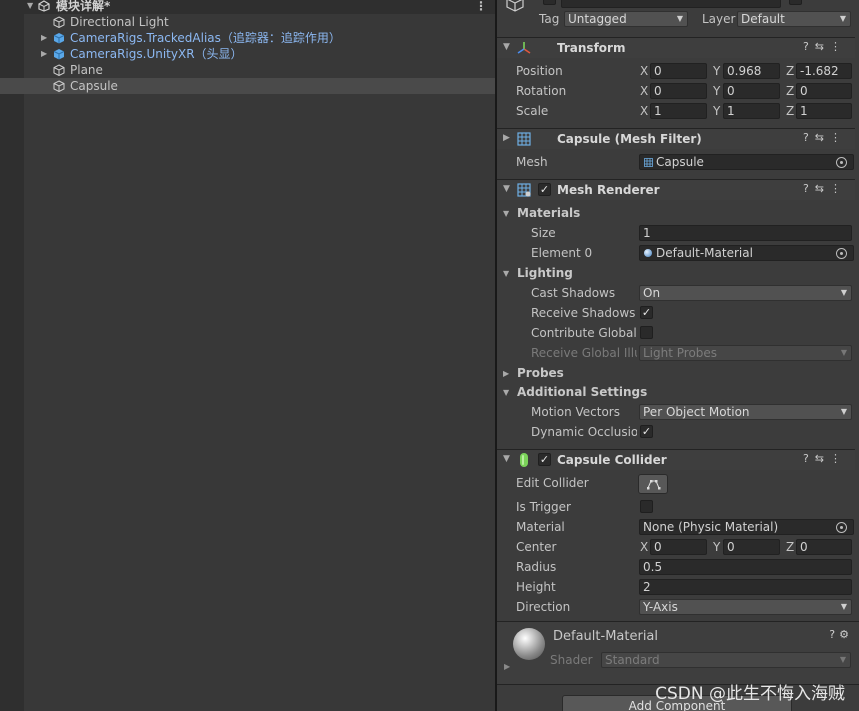  What do you see at coordinates (549, 2) in the screenshot?
I see `active-checkbox` at bounding box center [549, 2].